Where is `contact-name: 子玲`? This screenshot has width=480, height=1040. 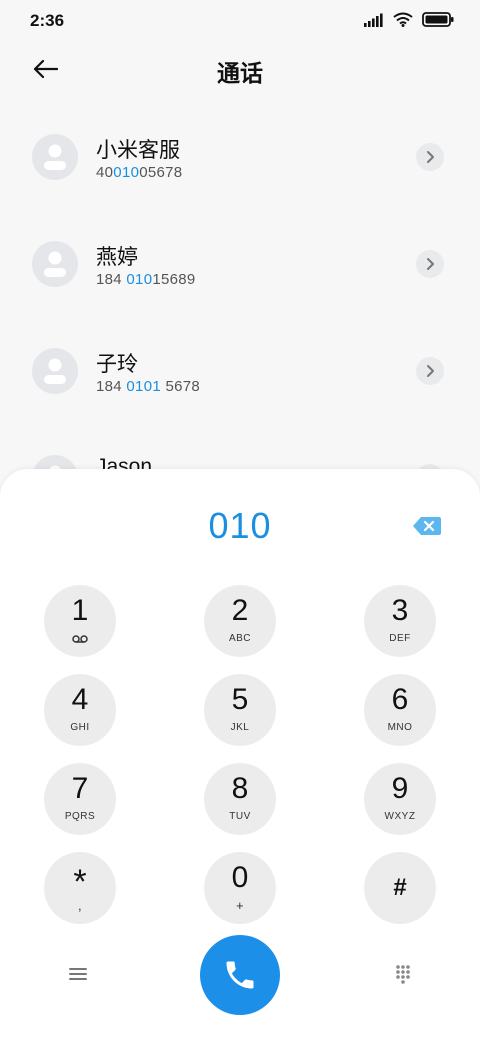
contact-name: 子玲 is located at coordinates (117, 364).